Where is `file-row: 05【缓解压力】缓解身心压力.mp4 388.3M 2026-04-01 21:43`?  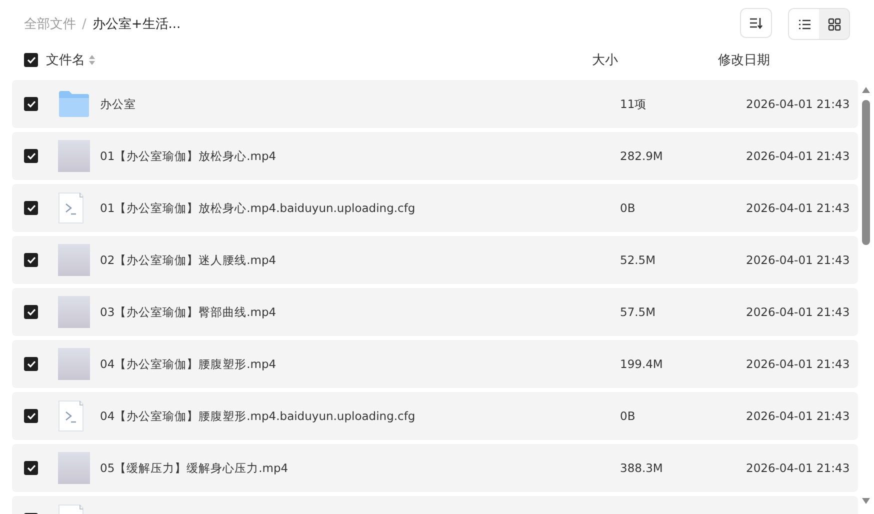 file-row: 05【缓解压力】缓解身心压力.mp4 388.3M 2026-04-01 21:43 is located at coordinates (435, 468).